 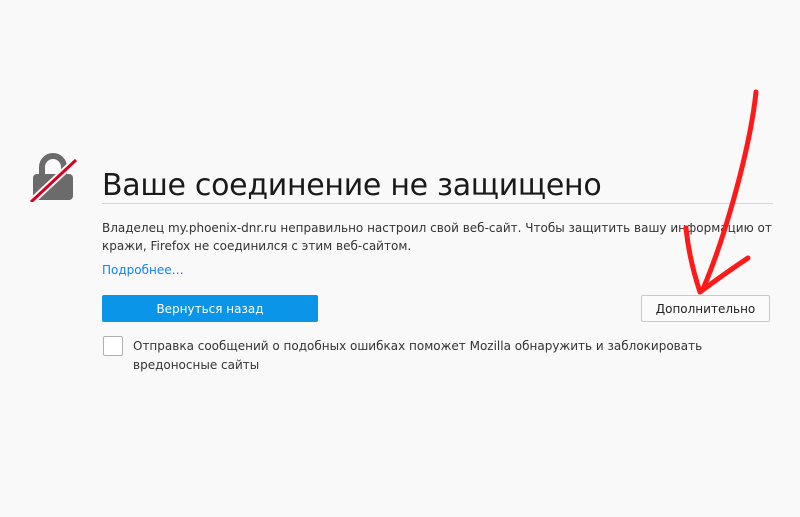 What do you see at coordinates (437, 203) in the screenshot?
I see `title-divider` at bounding box center [437, 203].